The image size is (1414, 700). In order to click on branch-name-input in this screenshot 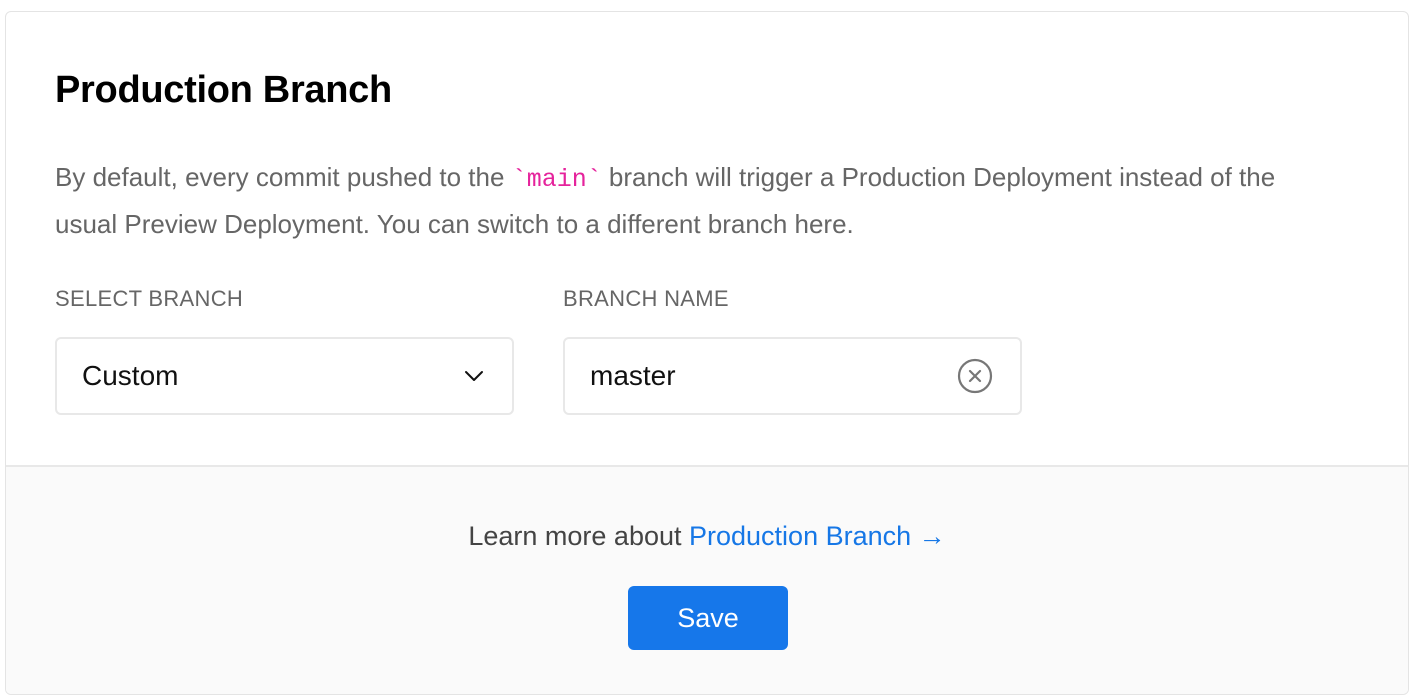, I will do `click(773, 376)`.